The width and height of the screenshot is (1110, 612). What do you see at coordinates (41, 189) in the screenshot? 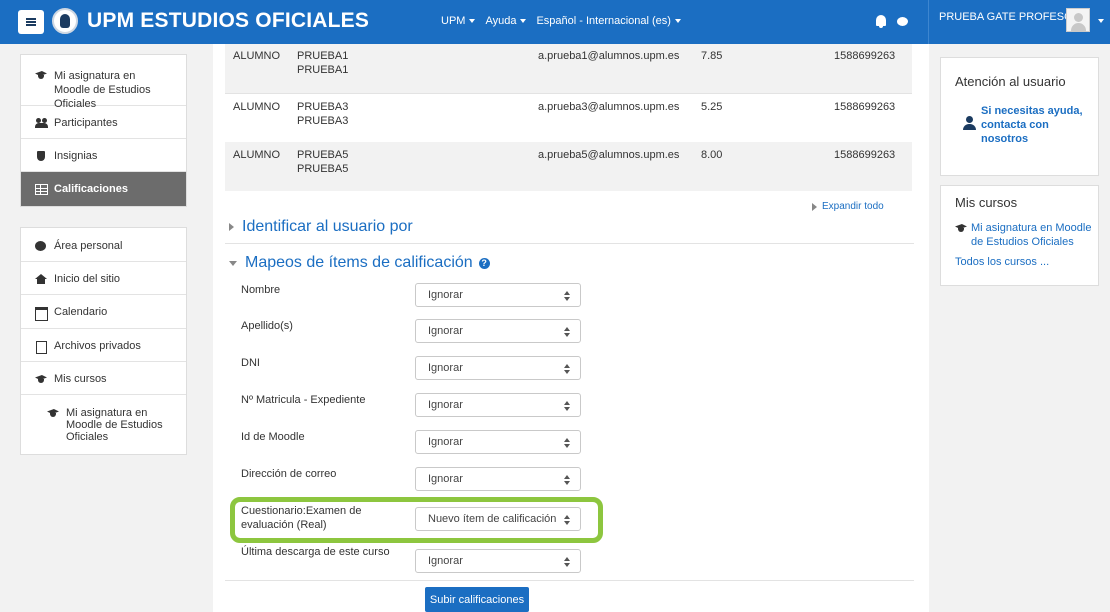
I see `table-icon` at bounding box center [41, 189].